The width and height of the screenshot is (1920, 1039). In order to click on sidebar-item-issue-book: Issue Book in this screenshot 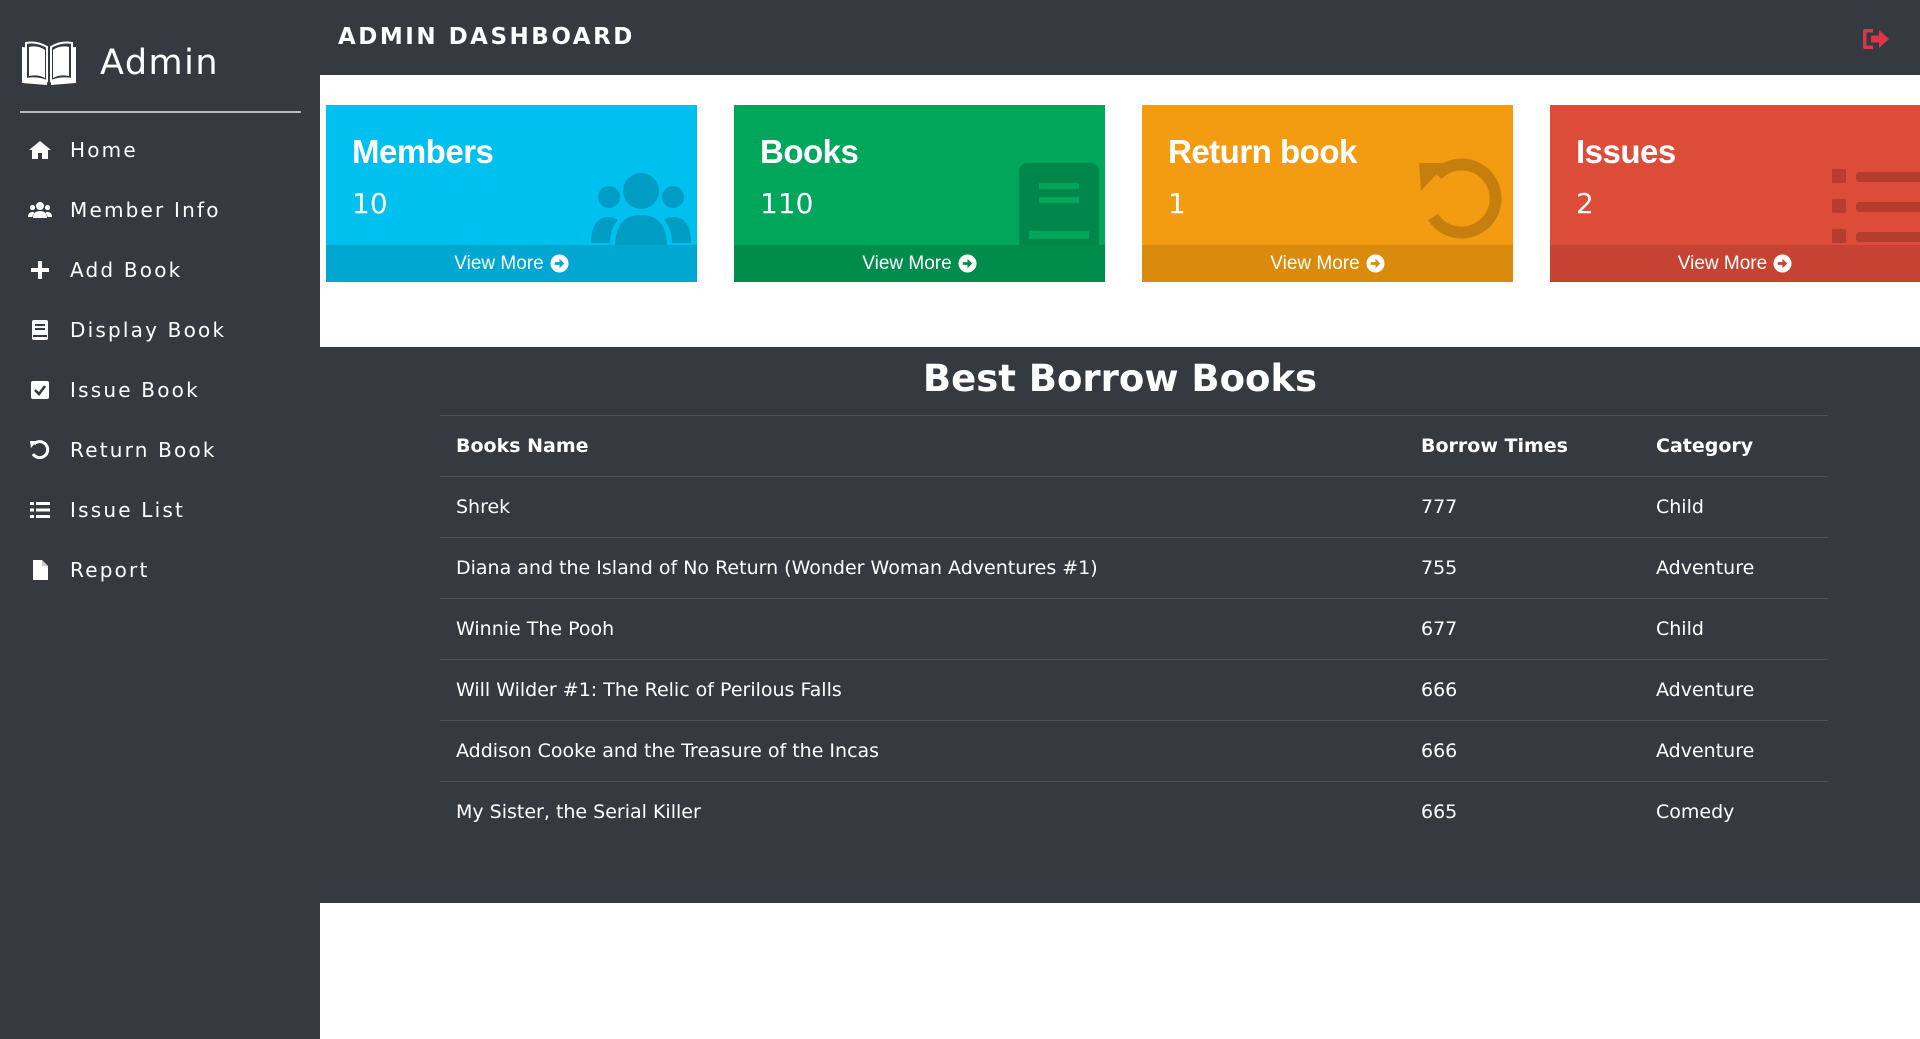, I will do `click(160, 390)`.